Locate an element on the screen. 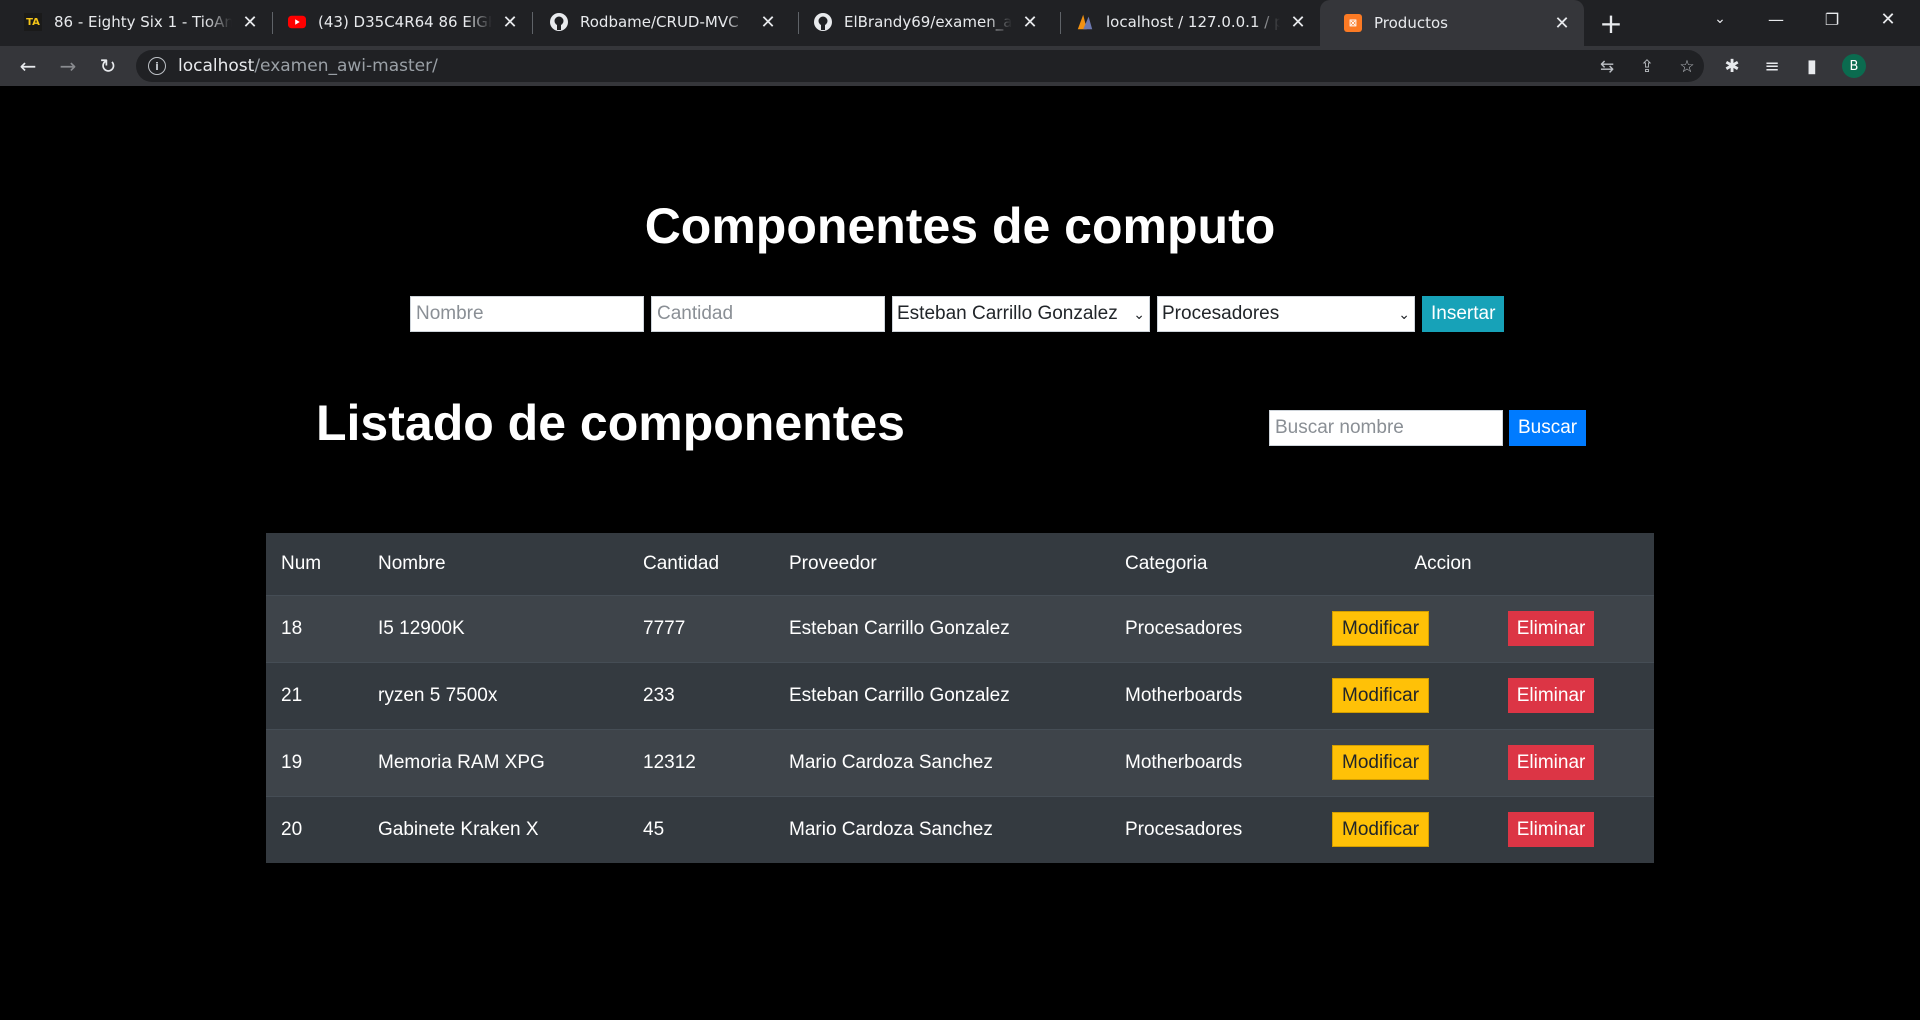  column-header: Accion is located at coordinates (1485, 564).